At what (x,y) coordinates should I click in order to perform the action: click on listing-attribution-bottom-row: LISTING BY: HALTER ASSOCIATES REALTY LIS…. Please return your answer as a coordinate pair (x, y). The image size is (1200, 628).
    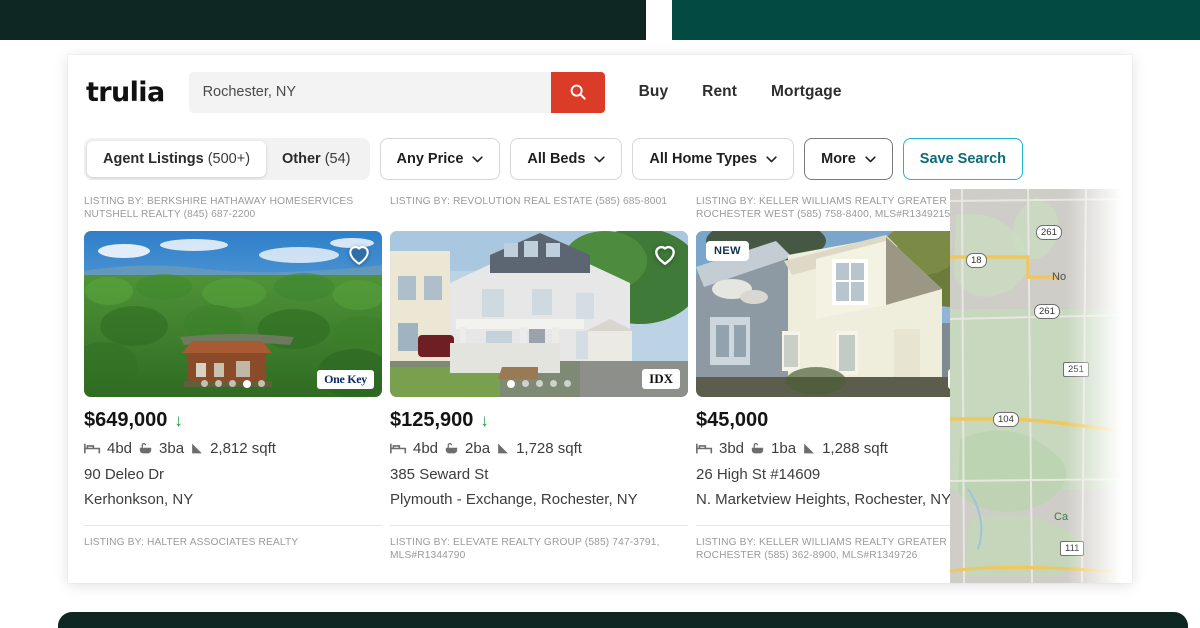
    Looking at the image, I should click on (543, 544).